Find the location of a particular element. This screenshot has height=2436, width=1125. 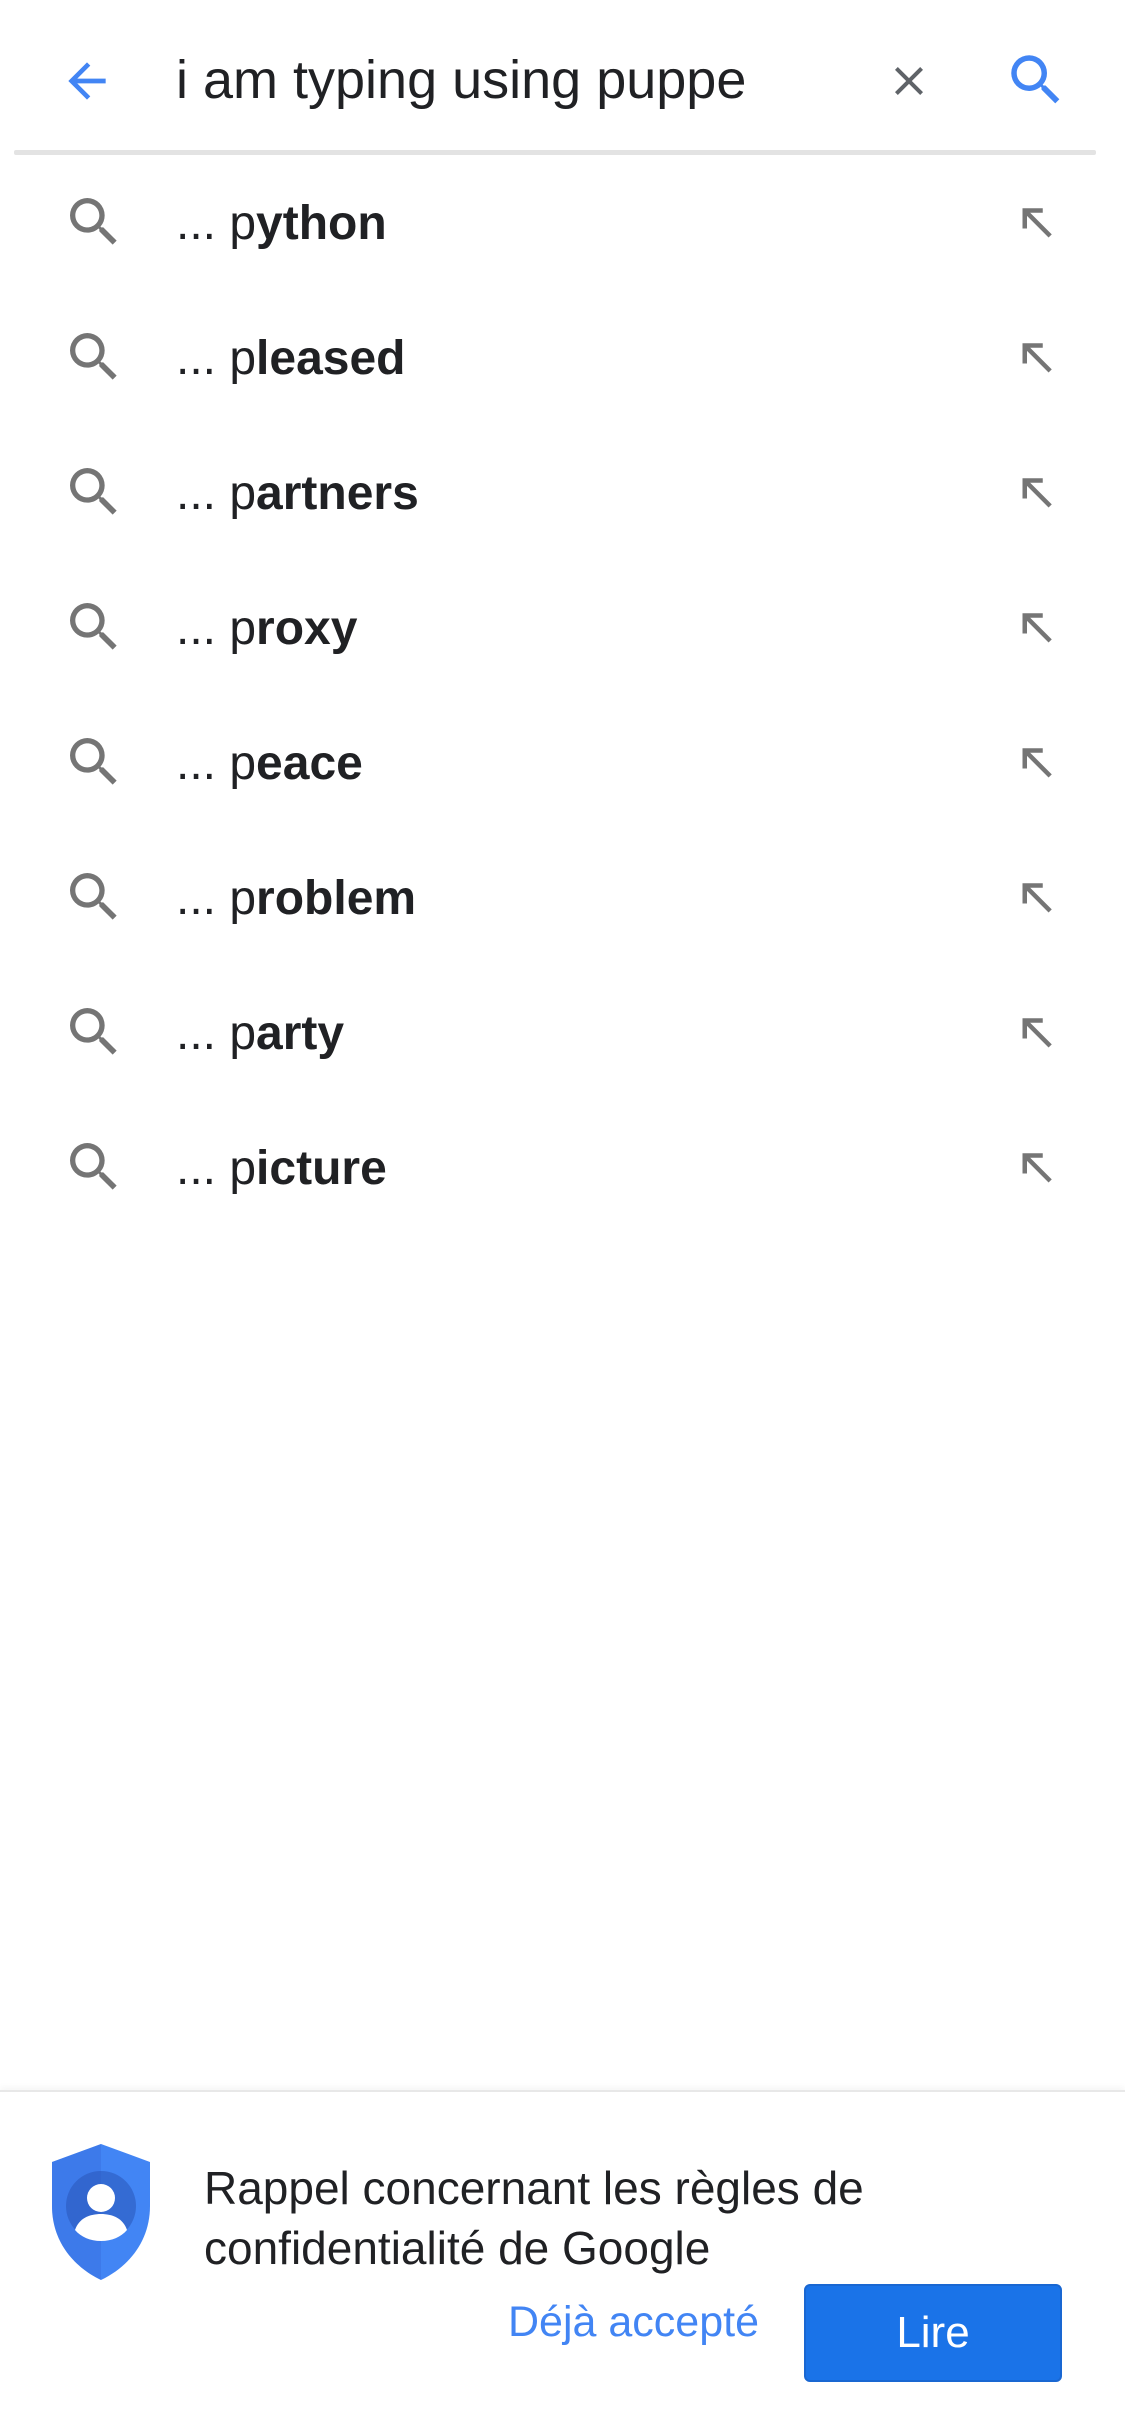

already-accepted-link: Déjà accepté is located at coordinates (633, 2322).